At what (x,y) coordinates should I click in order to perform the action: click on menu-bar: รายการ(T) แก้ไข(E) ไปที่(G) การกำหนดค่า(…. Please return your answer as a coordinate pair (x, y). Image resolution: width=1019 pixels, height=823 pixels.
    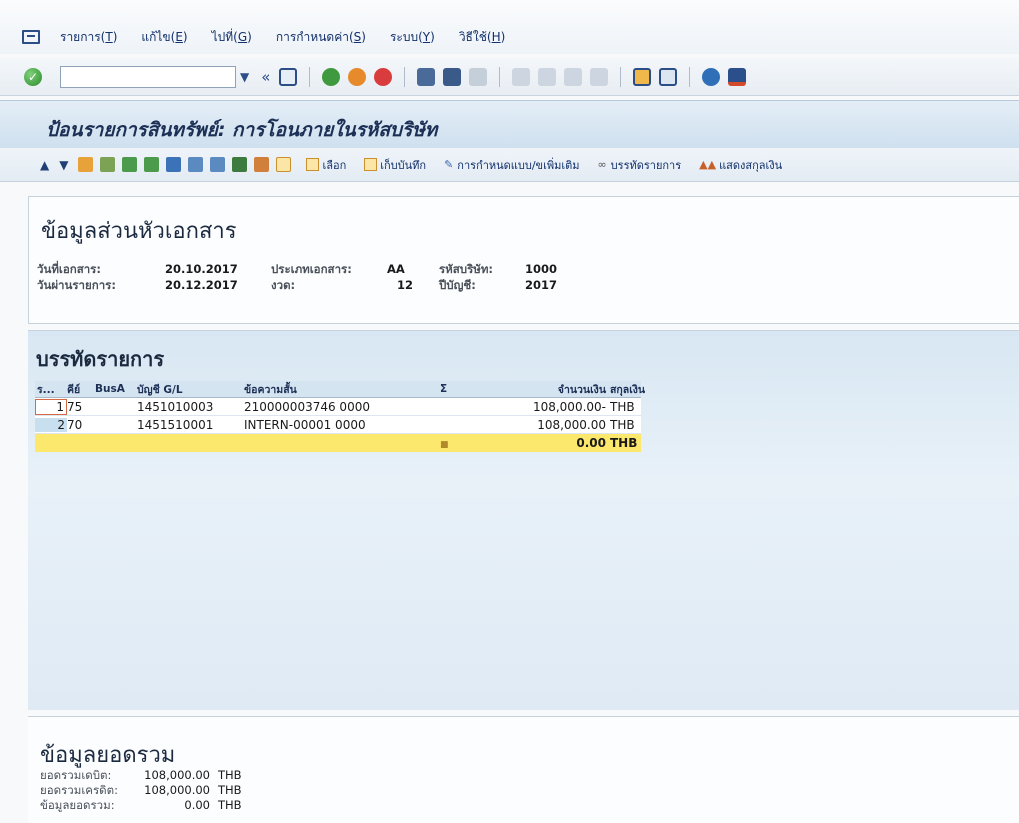
    Looking at the image, I should click on (509, 27).